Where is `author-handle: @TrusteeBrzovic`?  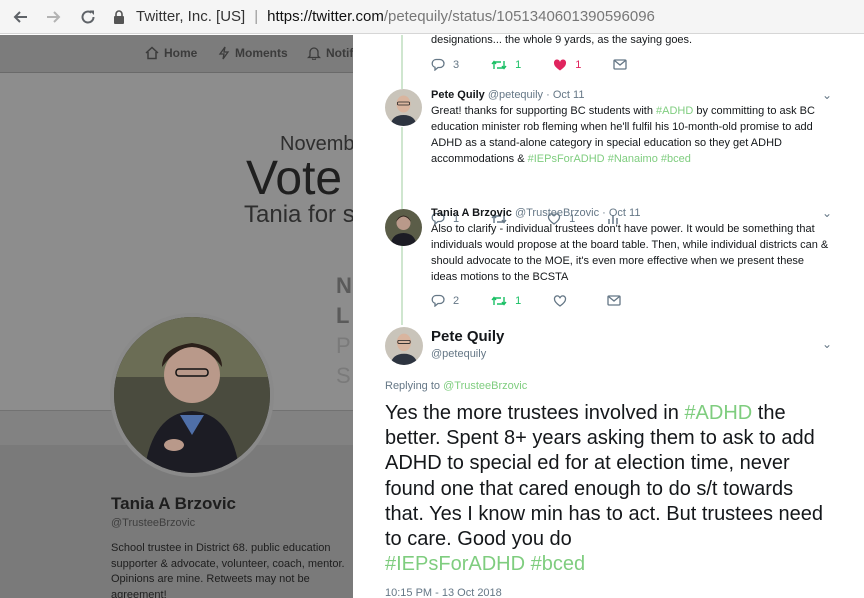 author-handle: @TrusteeBrzovic is located at coordinates (557, 213).